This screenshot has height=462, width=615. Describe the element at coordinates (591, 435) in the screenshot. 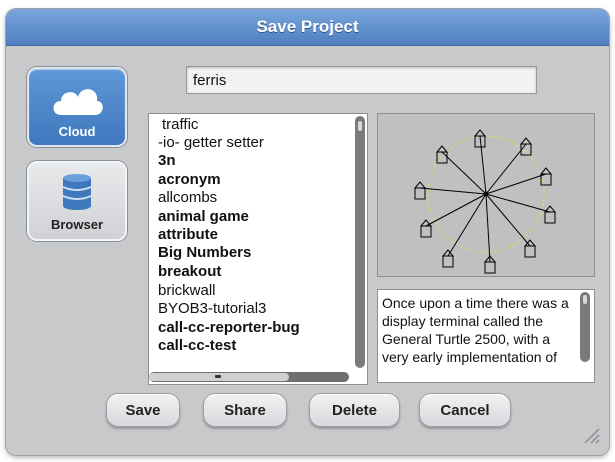

I see `resize-grip-icon` at that location.